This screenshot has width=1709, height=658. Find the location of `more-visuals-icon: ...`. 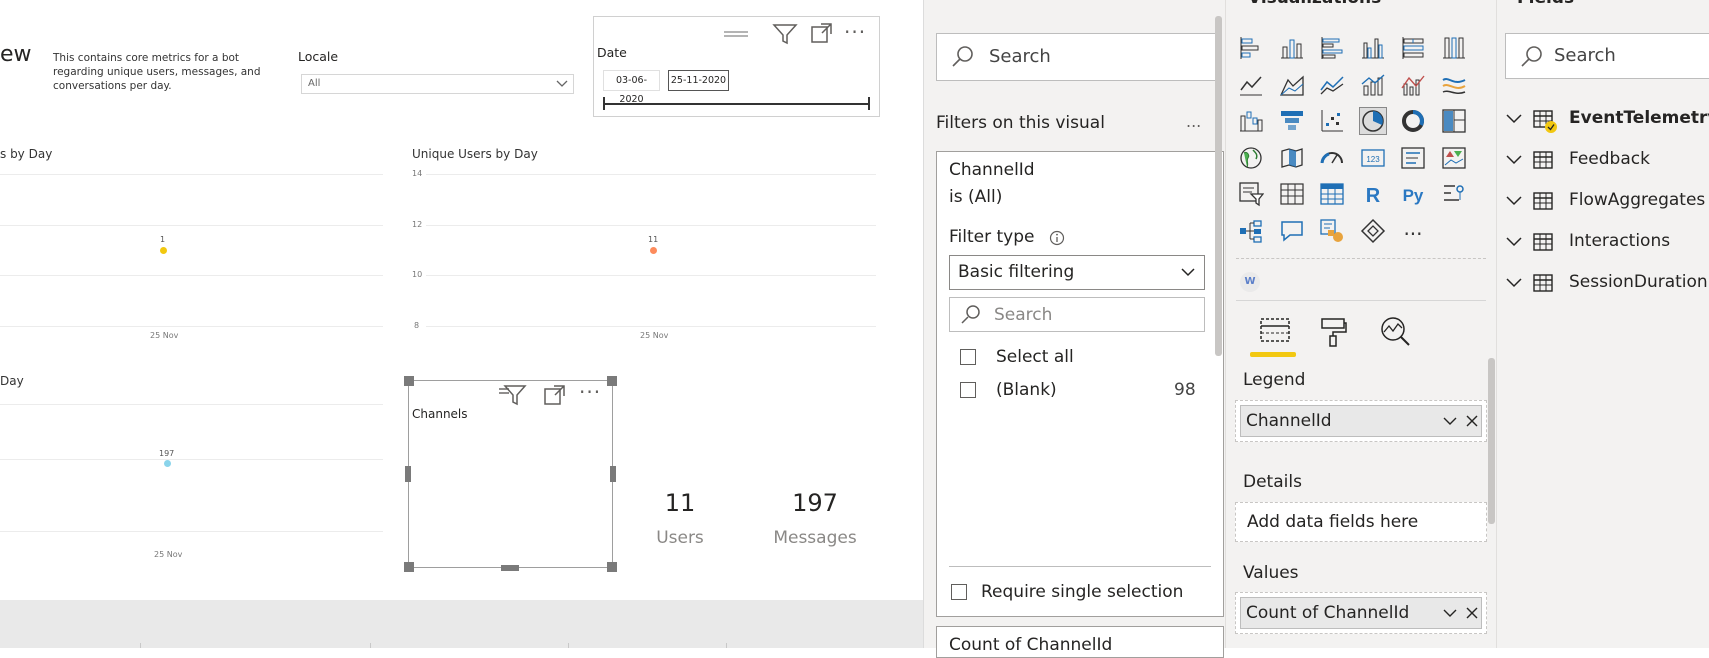

more-visuals-icon: ... is located at coordinates (1413, 231).